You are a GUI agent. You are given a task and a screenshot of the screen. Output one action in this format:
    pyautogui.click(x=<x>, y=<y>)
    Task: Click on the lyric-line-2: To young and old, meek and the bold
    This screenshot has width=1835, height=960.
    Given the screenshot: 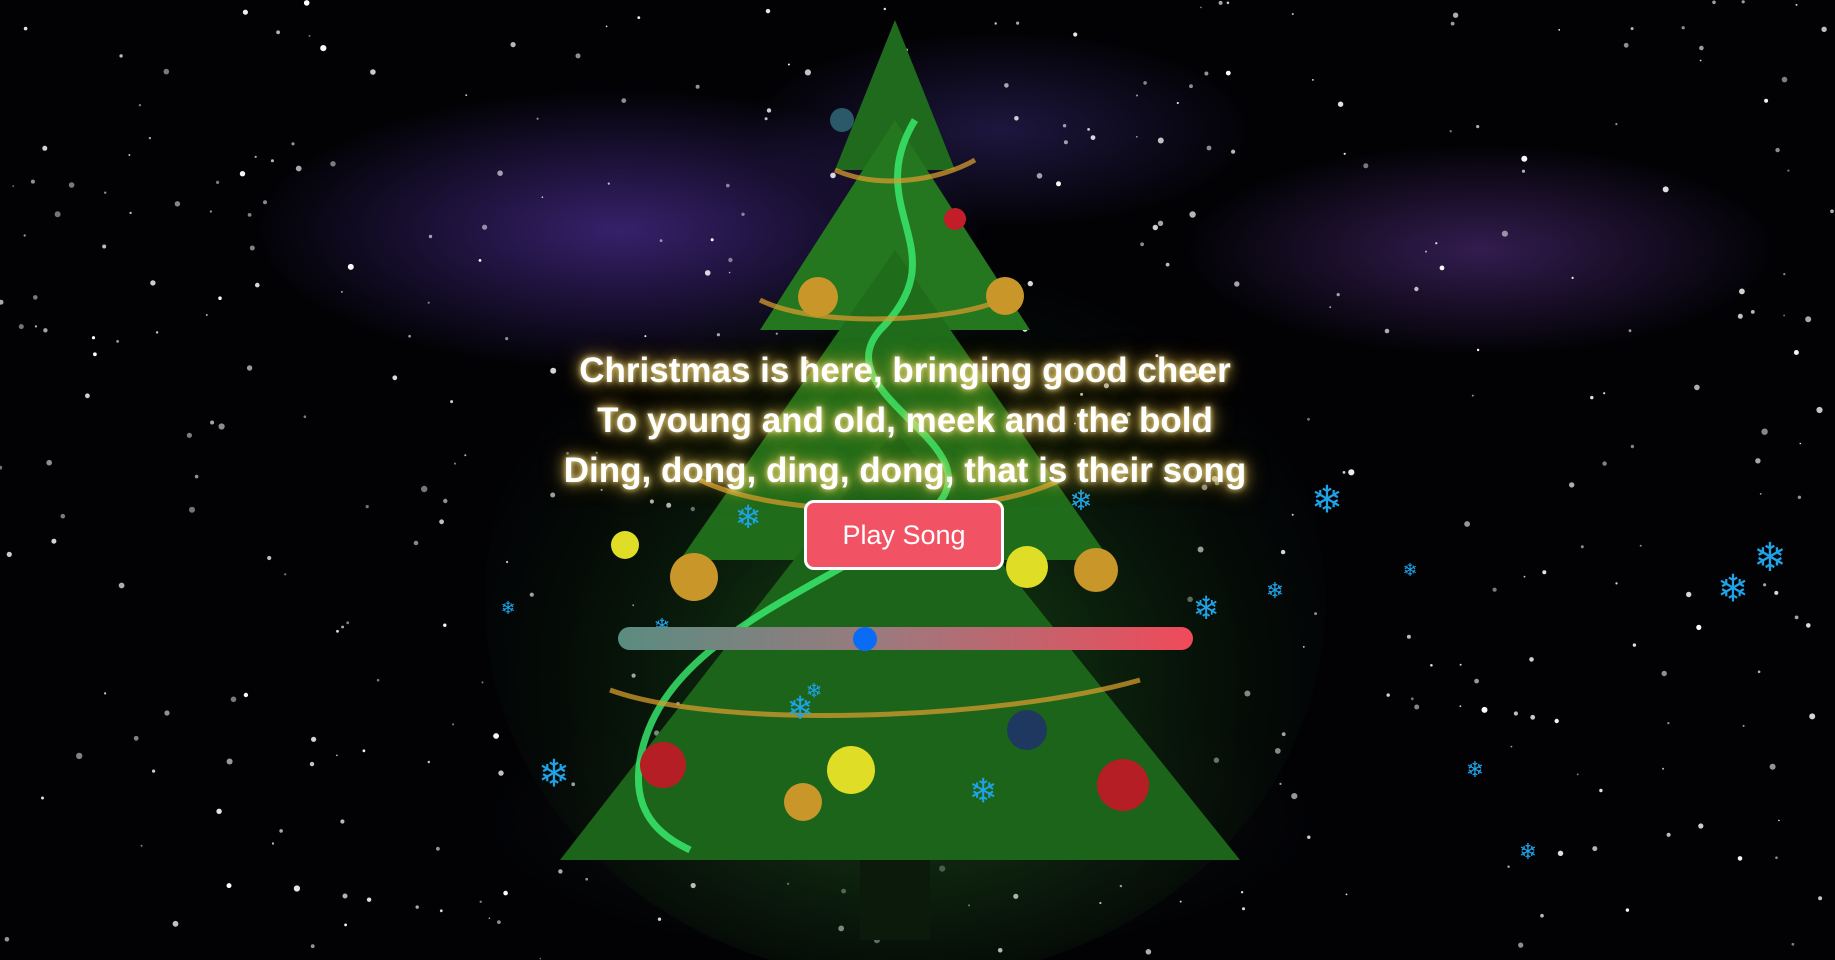 What is the action you would take?
    pyautogui.click(x=905, y=420)
    